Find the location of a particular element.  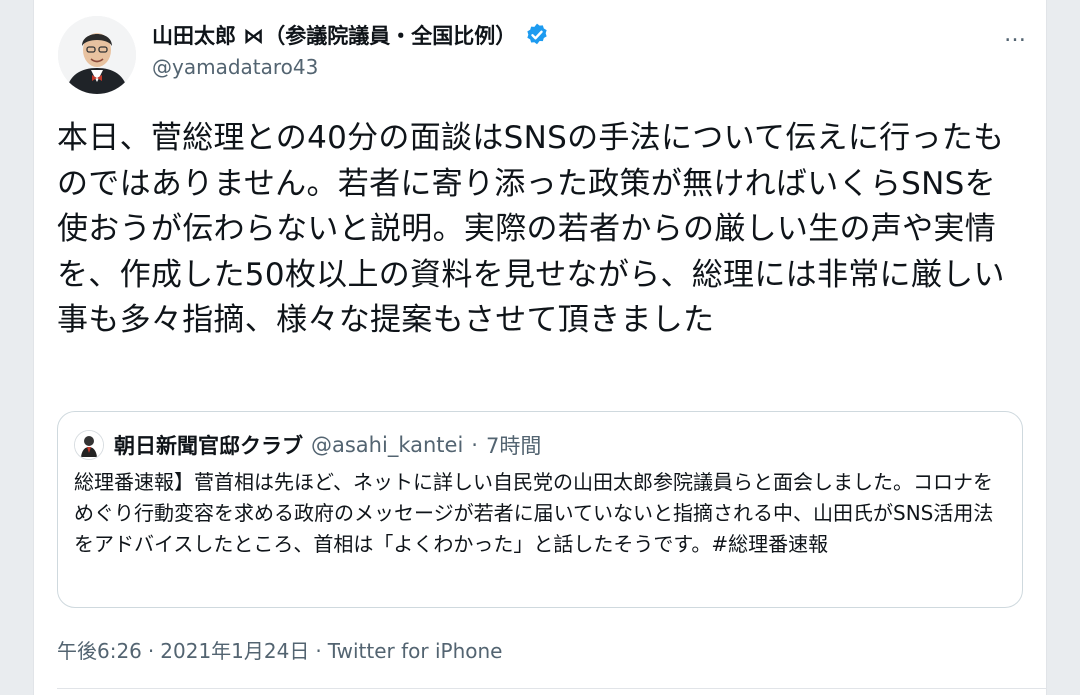

tweet-metadata: 午後6:26 · 2021年1月24日 · Twitter for iPhone is located at coordinates (279, 649).